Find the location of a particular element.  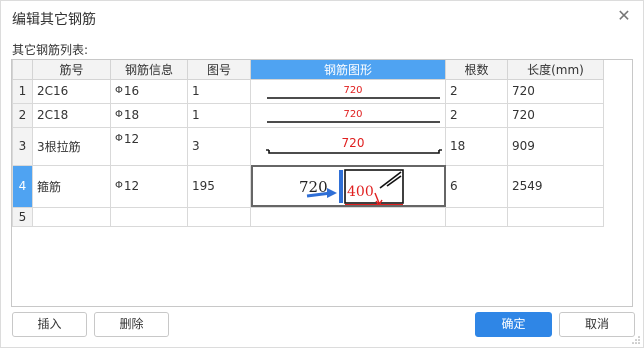

table-header-row: 筋号 钢筋信息 图号 钢筋图形 根数 长度(mm) is located at coordinates (308, 70).